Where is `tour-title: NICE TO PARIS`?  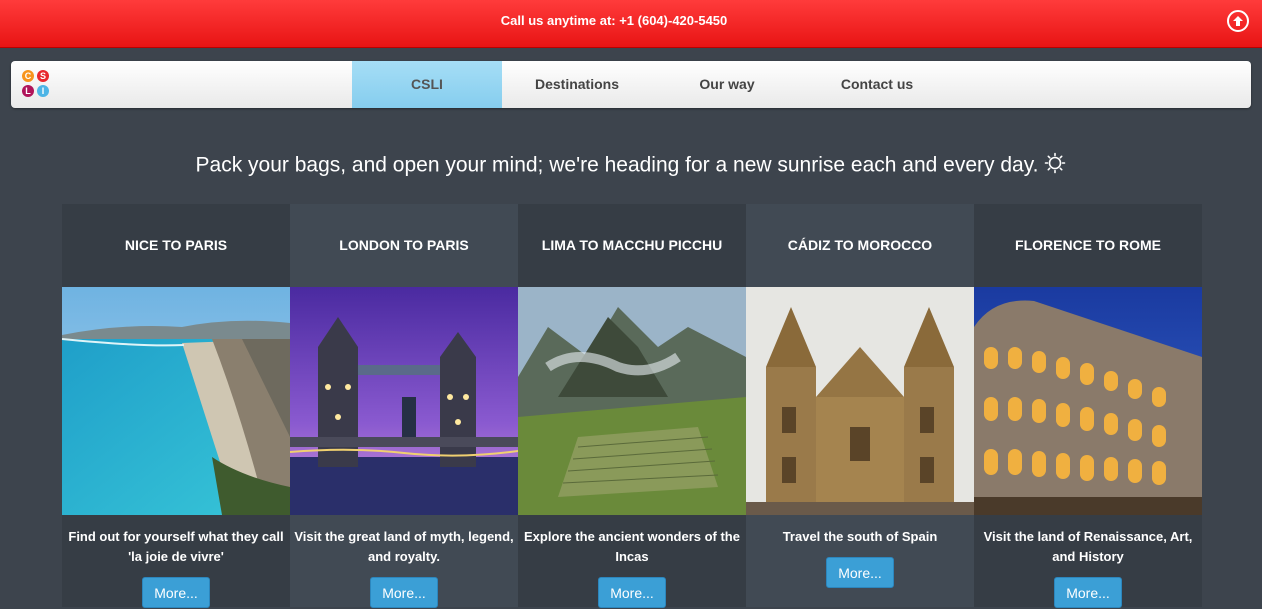
tour-title: NICE TO PARIS is located at coordinates (176, 245).